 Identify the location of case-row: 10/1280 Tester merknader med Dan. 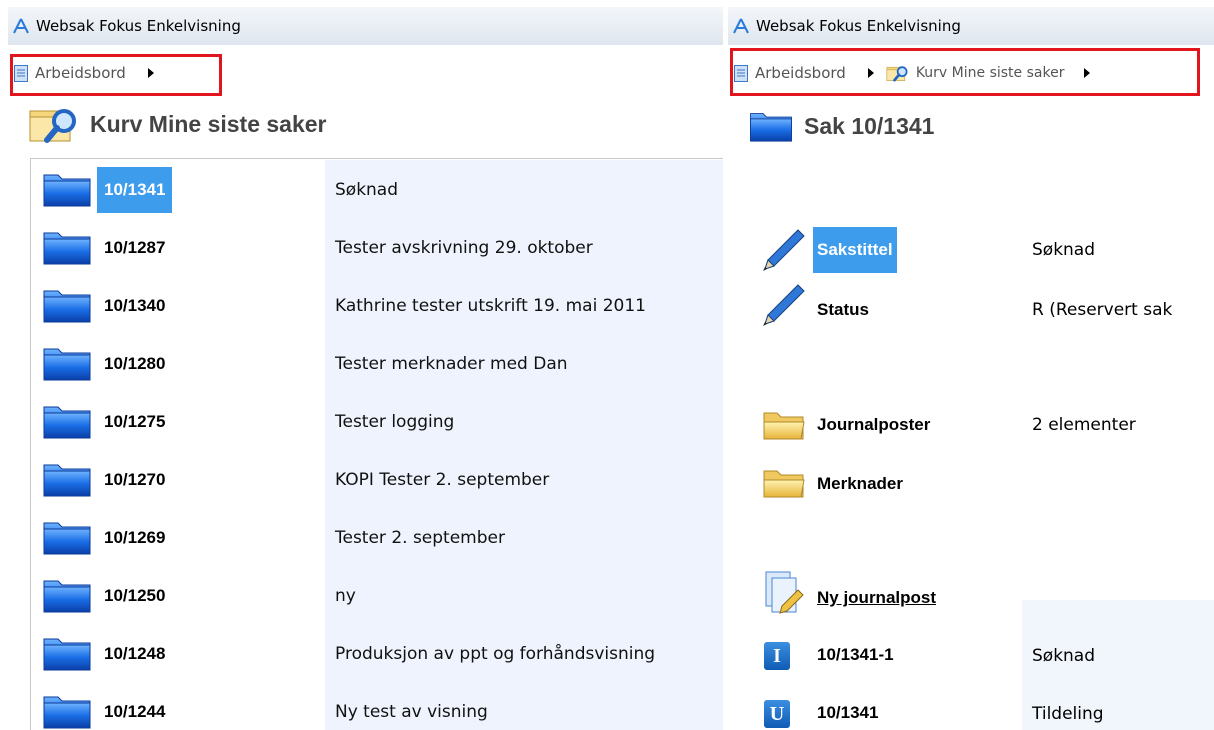
(377, 366).